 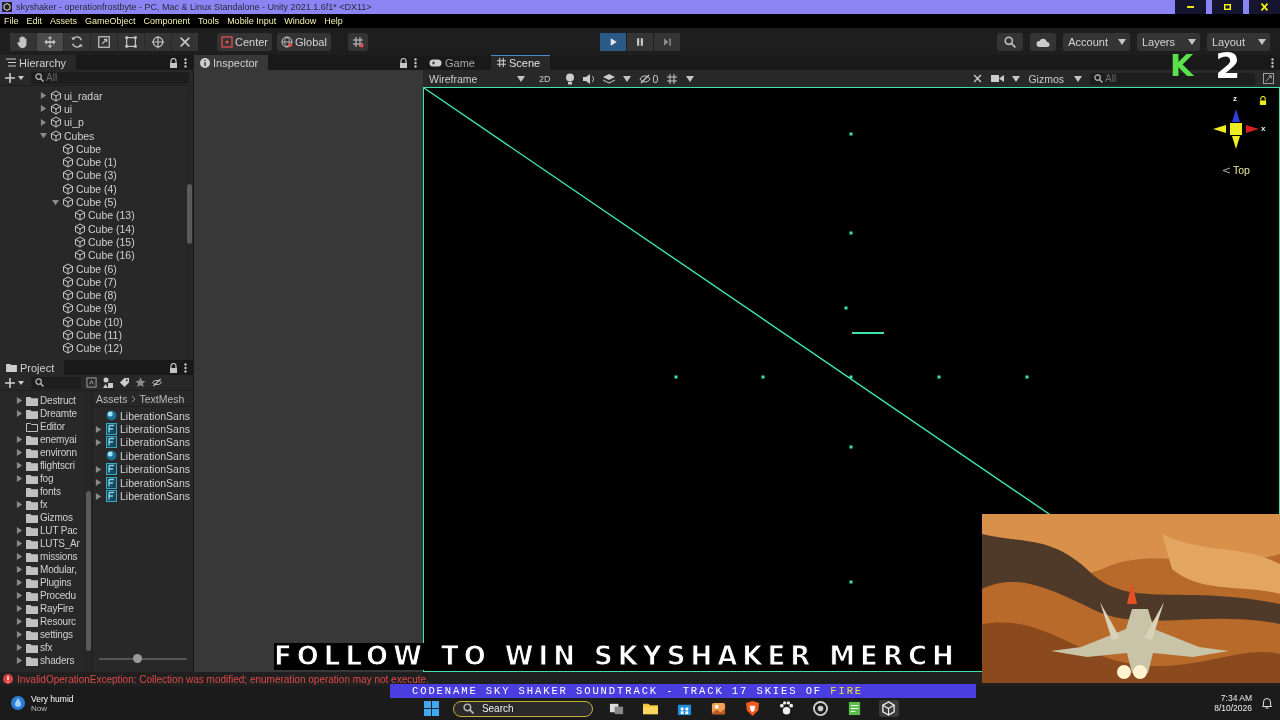 What do you see at coordinates (50, 491) in the screenshot?
I see `folder-item: fonts` at bounding box center [50, 491].